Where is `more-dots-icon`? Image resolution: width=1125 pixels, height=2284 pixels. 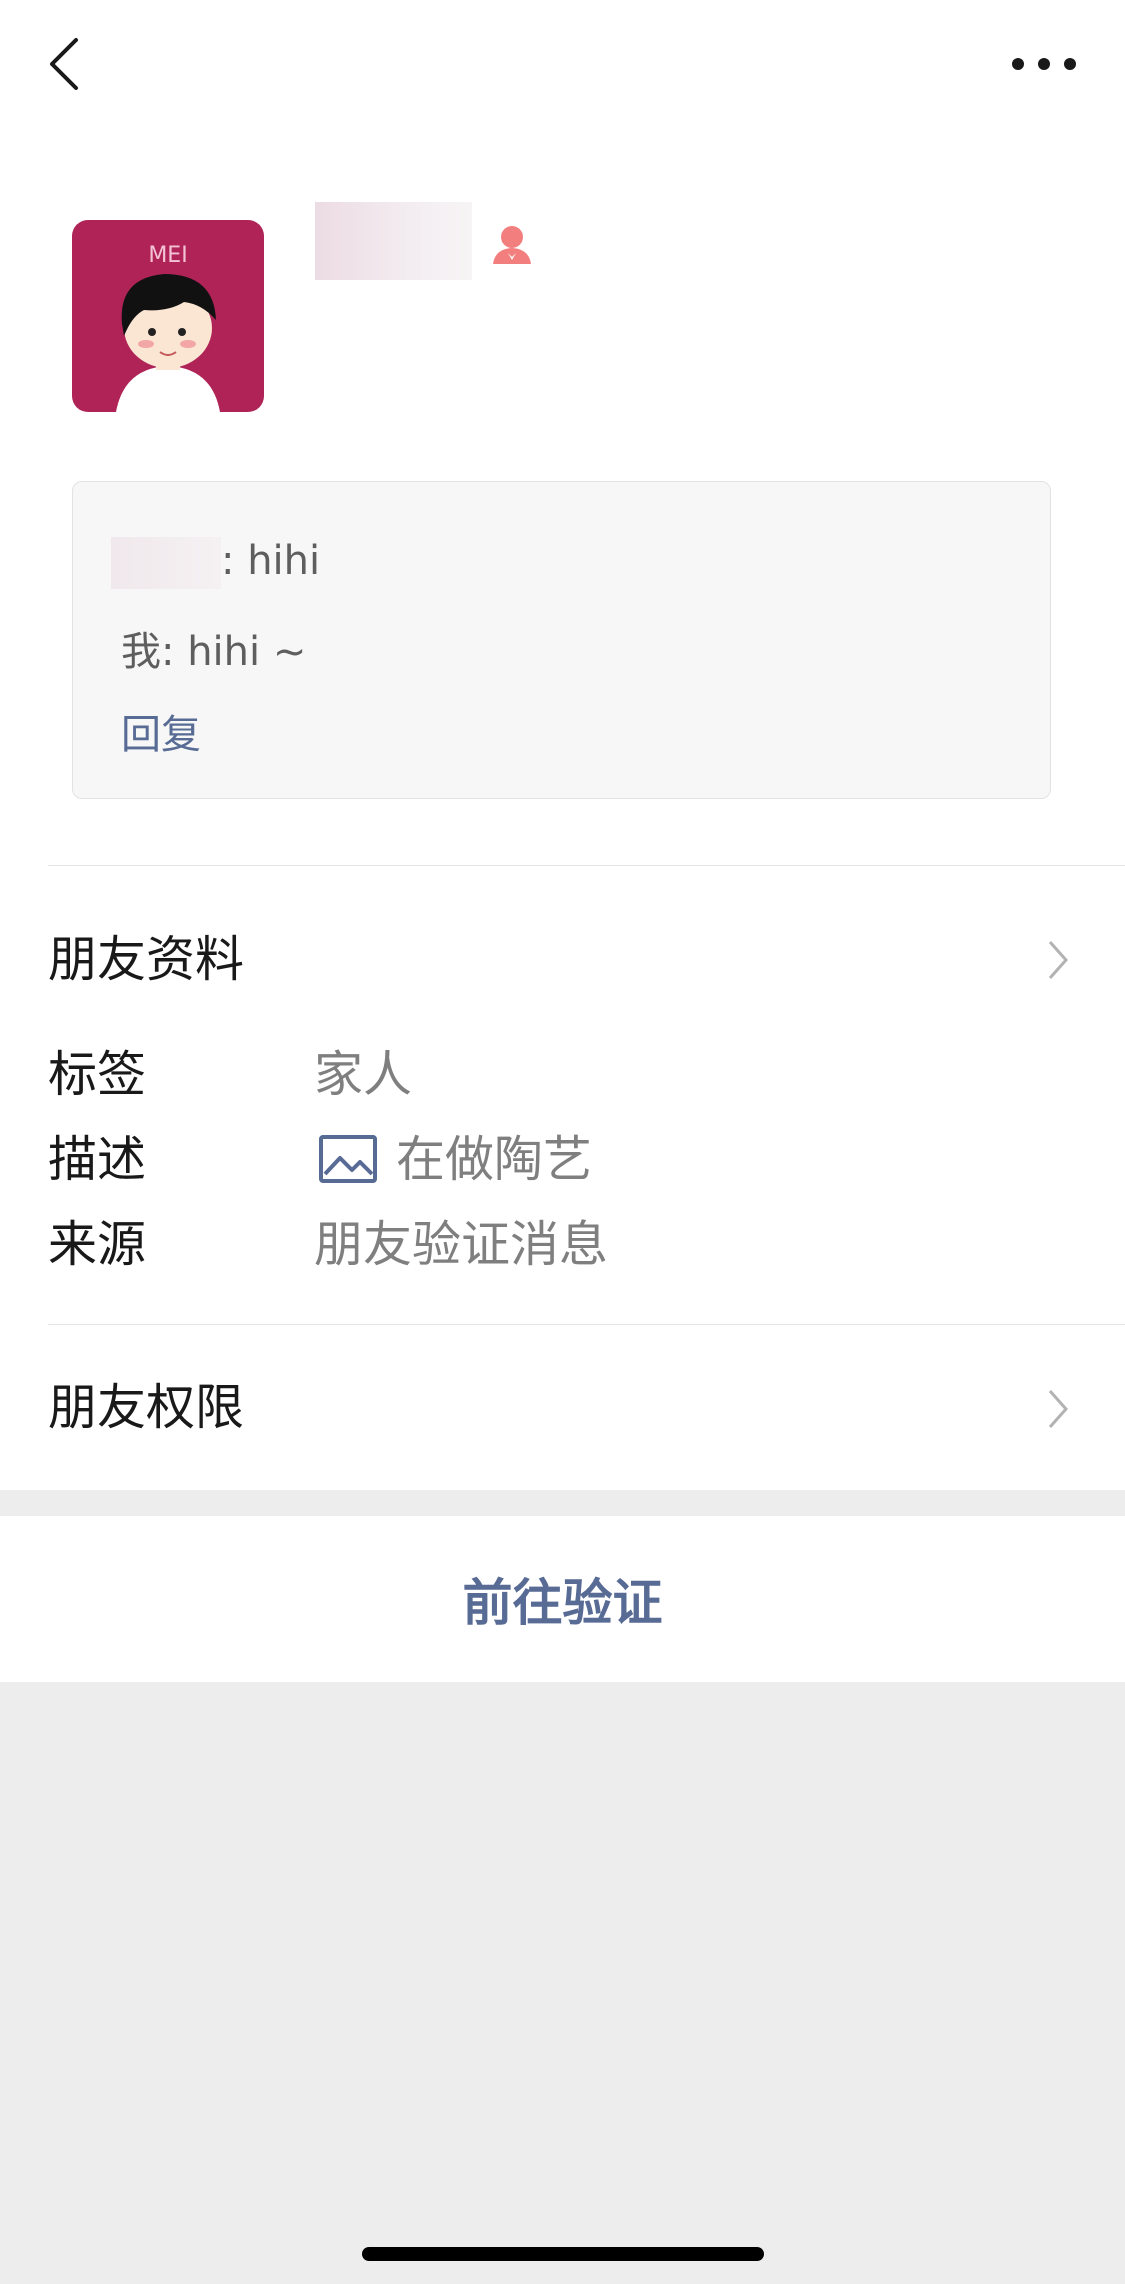
more-dots-icon is located at coordinates (1044, 64).